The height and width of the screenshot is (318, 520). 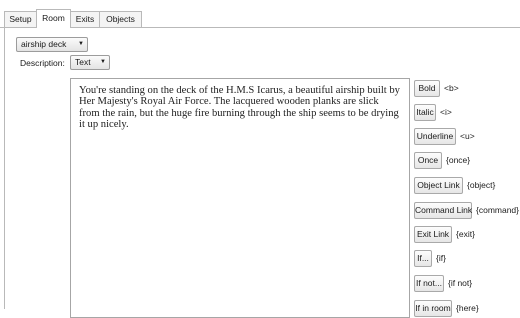 I want to click on once-button: Once, so click(x=428, y=160).